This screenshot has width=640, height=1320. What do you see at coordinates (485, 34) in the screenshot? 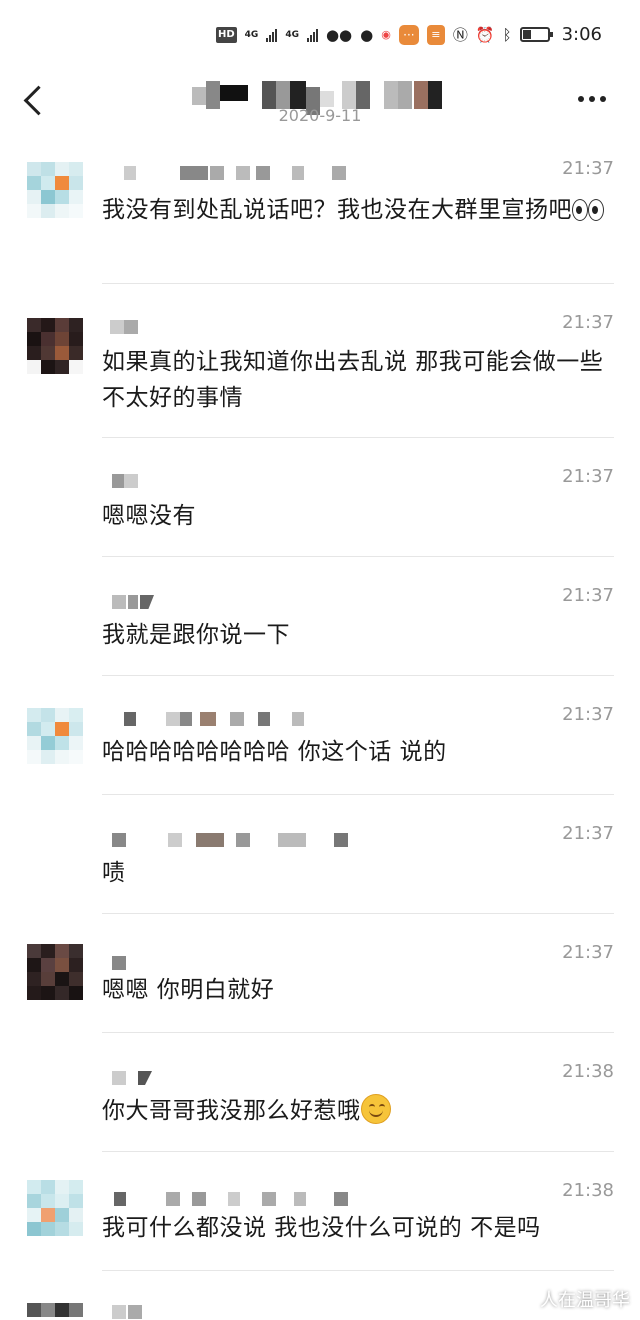
I see `alarm-icon: ⏰` at bounding box center [485, 34].